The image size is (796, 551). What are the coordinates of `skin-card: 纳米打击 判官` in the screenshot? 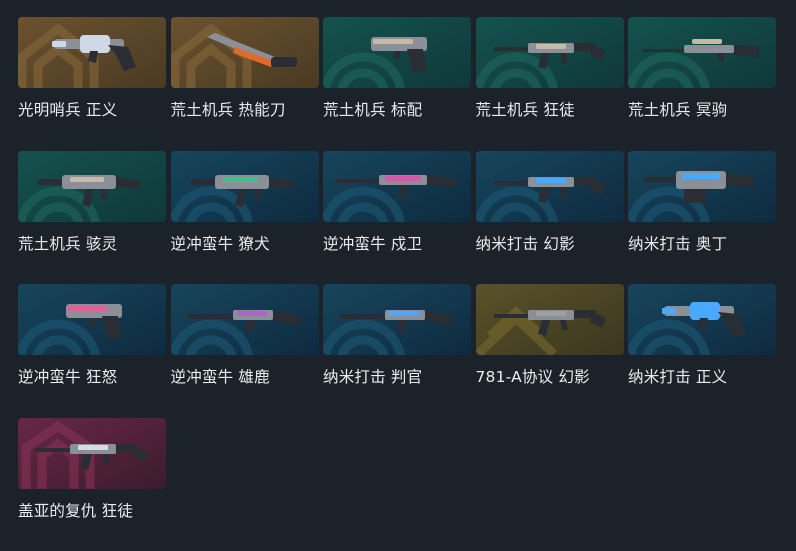 It's located at (397, 351).